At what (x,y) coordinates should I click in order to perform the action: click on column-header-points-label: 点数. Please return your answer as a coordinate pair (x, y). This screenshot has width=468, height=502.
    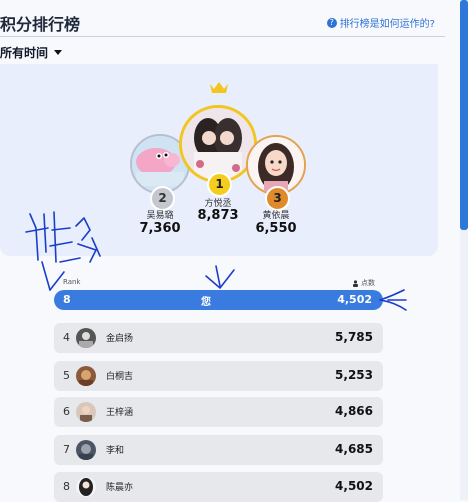
    Looking at the image, I should click on (368, 283).